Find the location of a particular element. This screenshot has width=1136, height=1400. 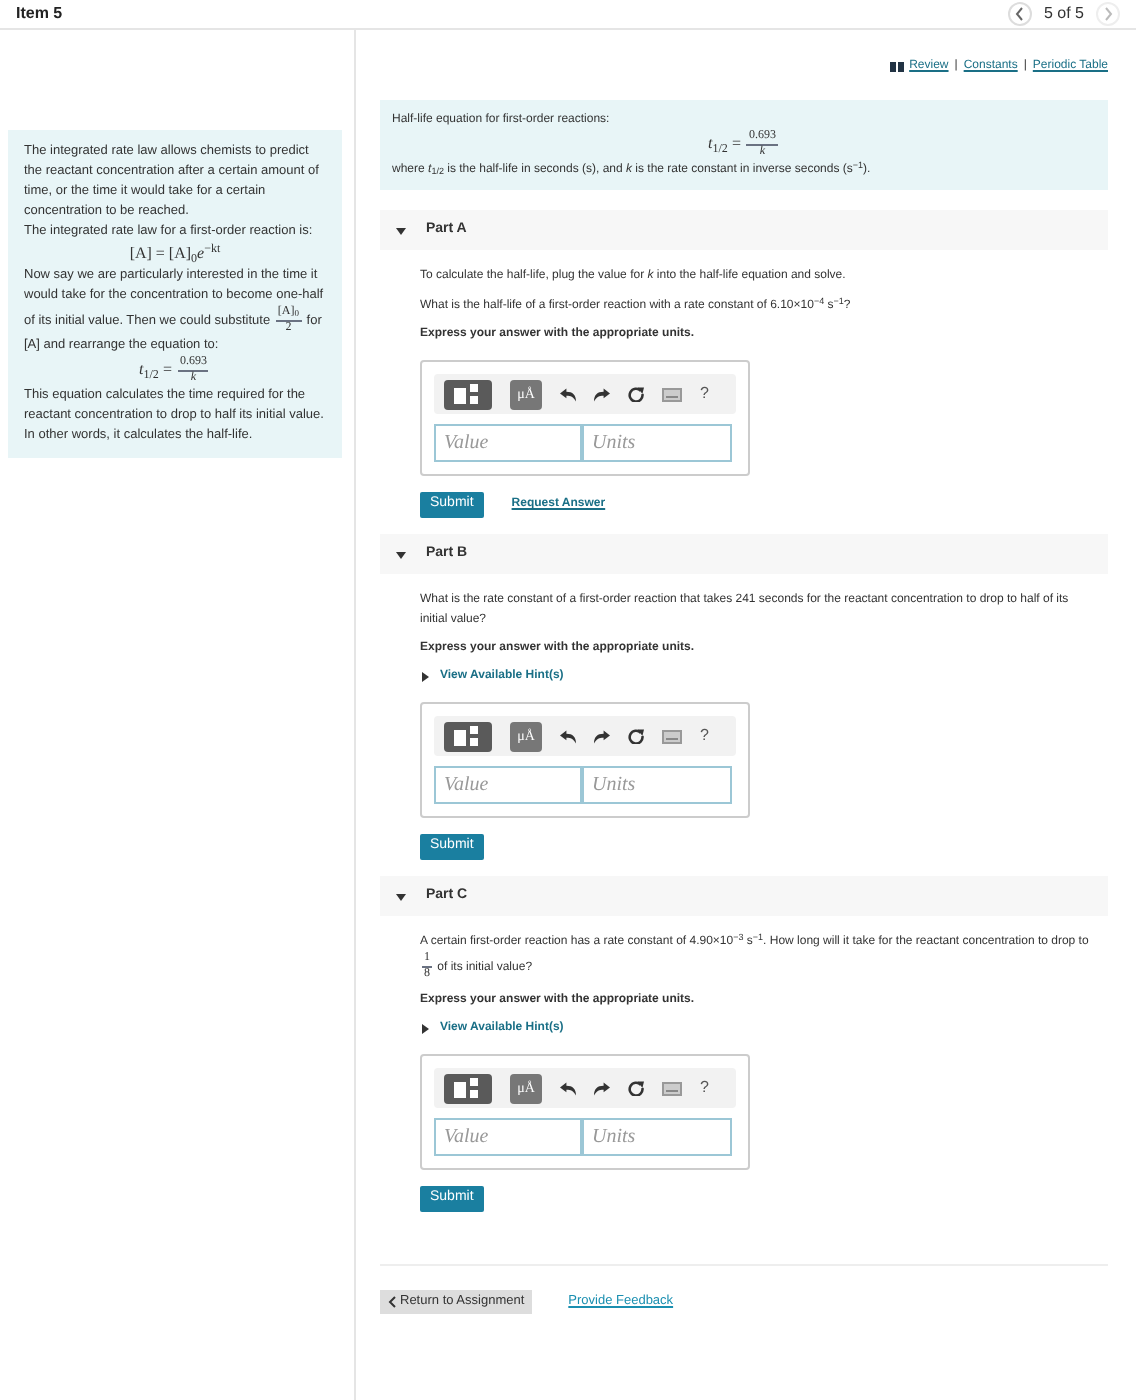

book-icon is located at coordinates (896, 67).